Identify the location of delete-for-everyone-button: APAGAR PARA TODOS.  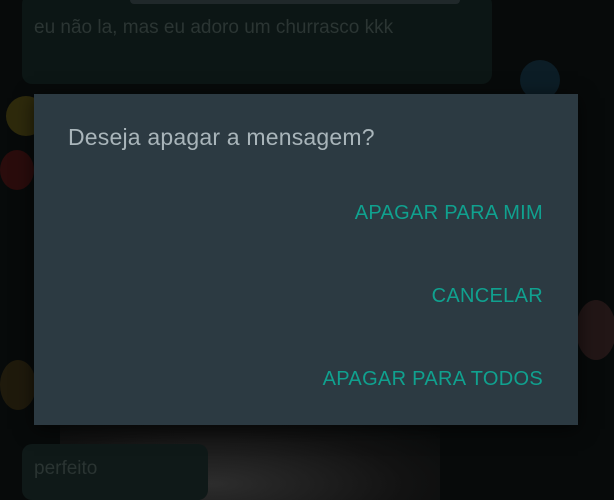
(433, 379).